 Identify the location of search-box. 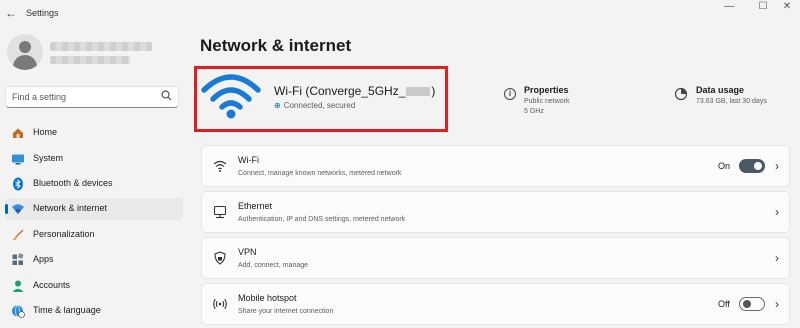
(92, 97).